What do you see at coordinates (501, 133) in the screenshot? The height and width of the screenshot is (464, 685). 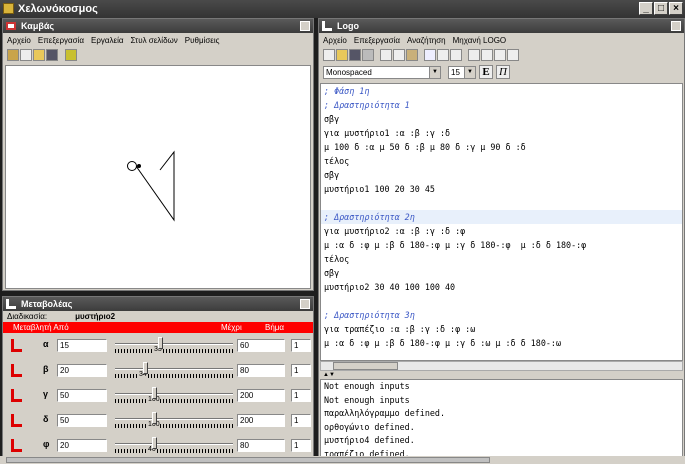 I see `code-line: για μυστήριο1 :α :β :γ :δ` at bounding box center [501, 133].